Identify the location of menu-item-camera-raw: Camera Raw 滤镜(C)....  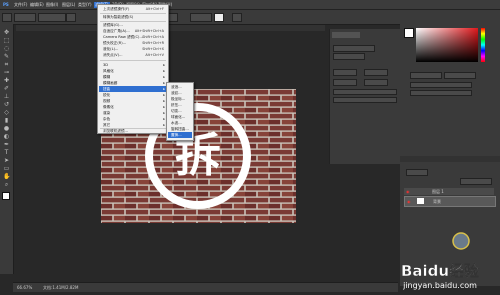
(123, 37).